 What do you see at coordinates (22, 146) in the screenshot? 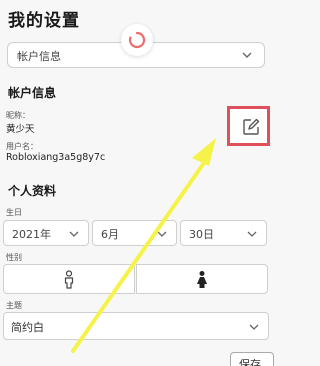
I see `username-label: 用户名：` at bounding box center [22, 146].